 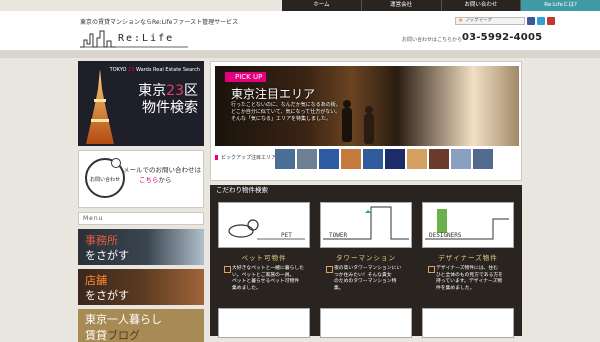 I want to click on special-search-heading: こだわり物件検索, so click(x=366, y=190).